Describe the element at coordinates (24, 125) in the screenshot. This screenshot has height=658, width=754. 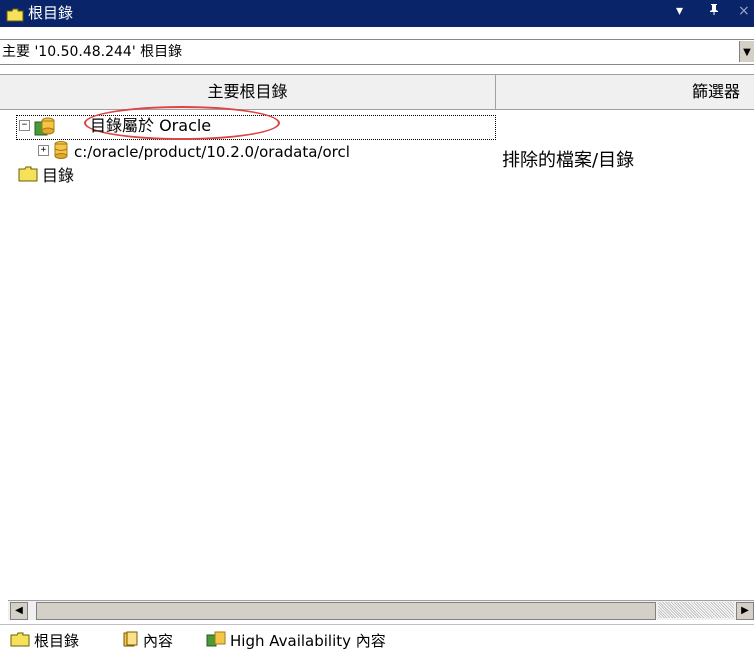
I see `collapse-toggle: −` at that location.